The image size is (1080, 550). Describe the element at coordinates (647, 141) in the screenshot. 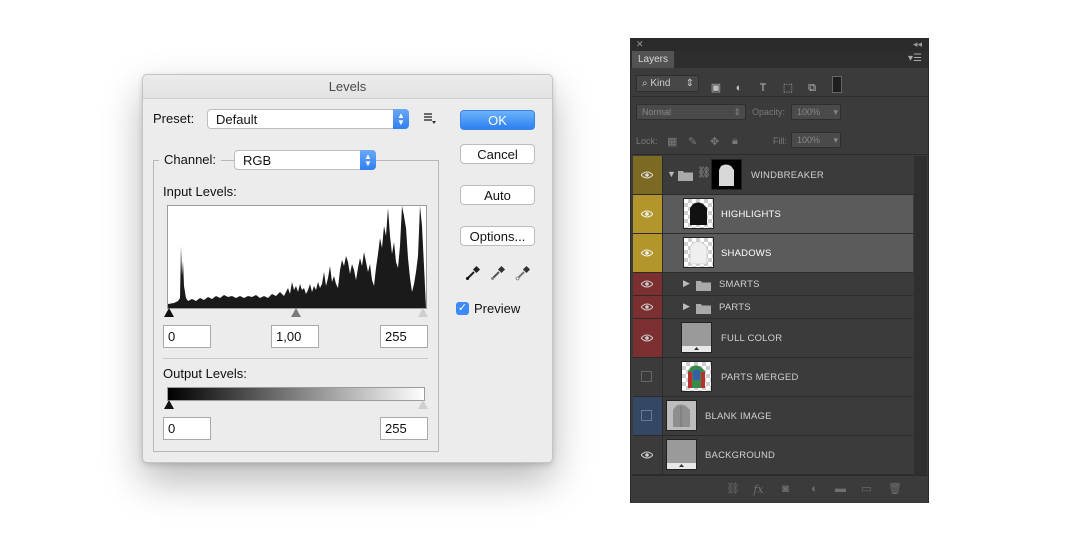

I see `lock-label: Lock:` at that location.